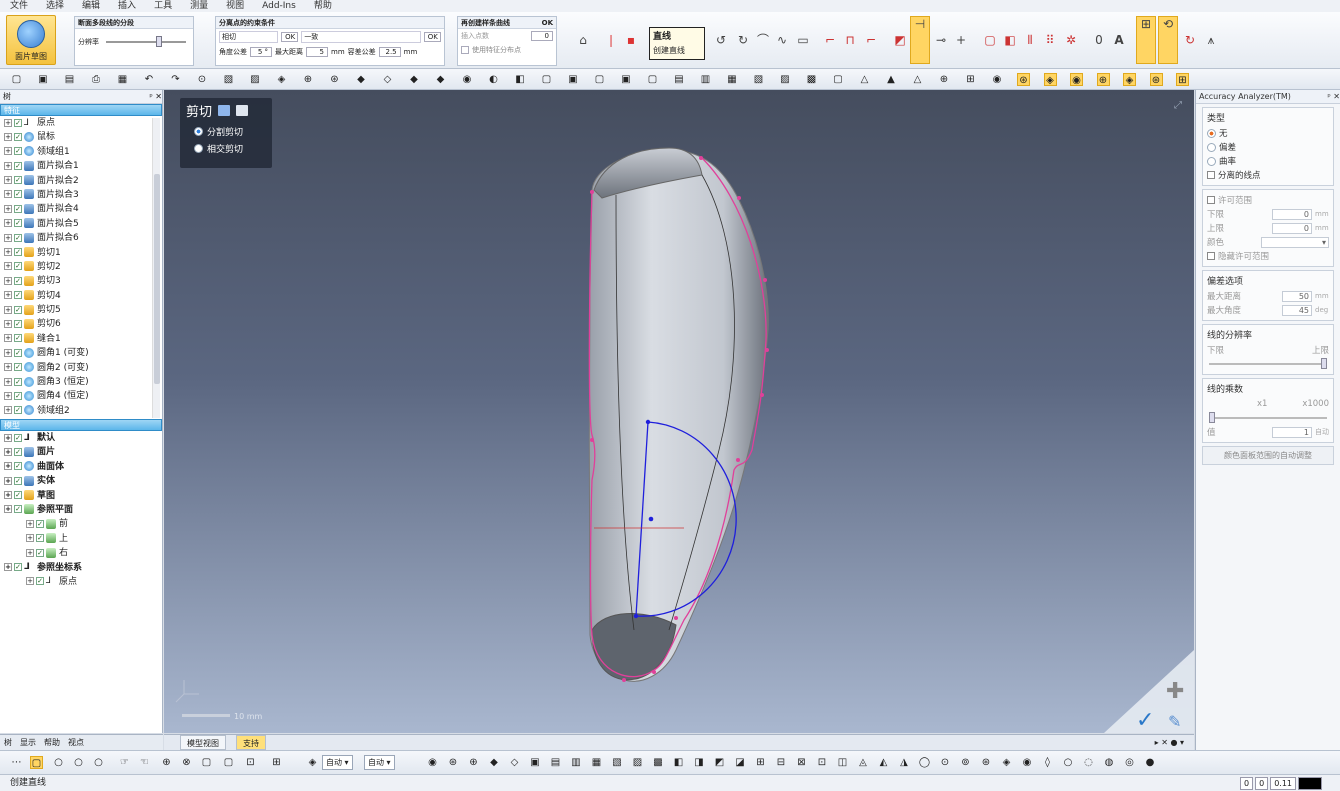  What do you see at coordinates (1027, 762) in the screenshot?
I see `snap-filter-icon: ◉` at bounding box center [1027, 762].